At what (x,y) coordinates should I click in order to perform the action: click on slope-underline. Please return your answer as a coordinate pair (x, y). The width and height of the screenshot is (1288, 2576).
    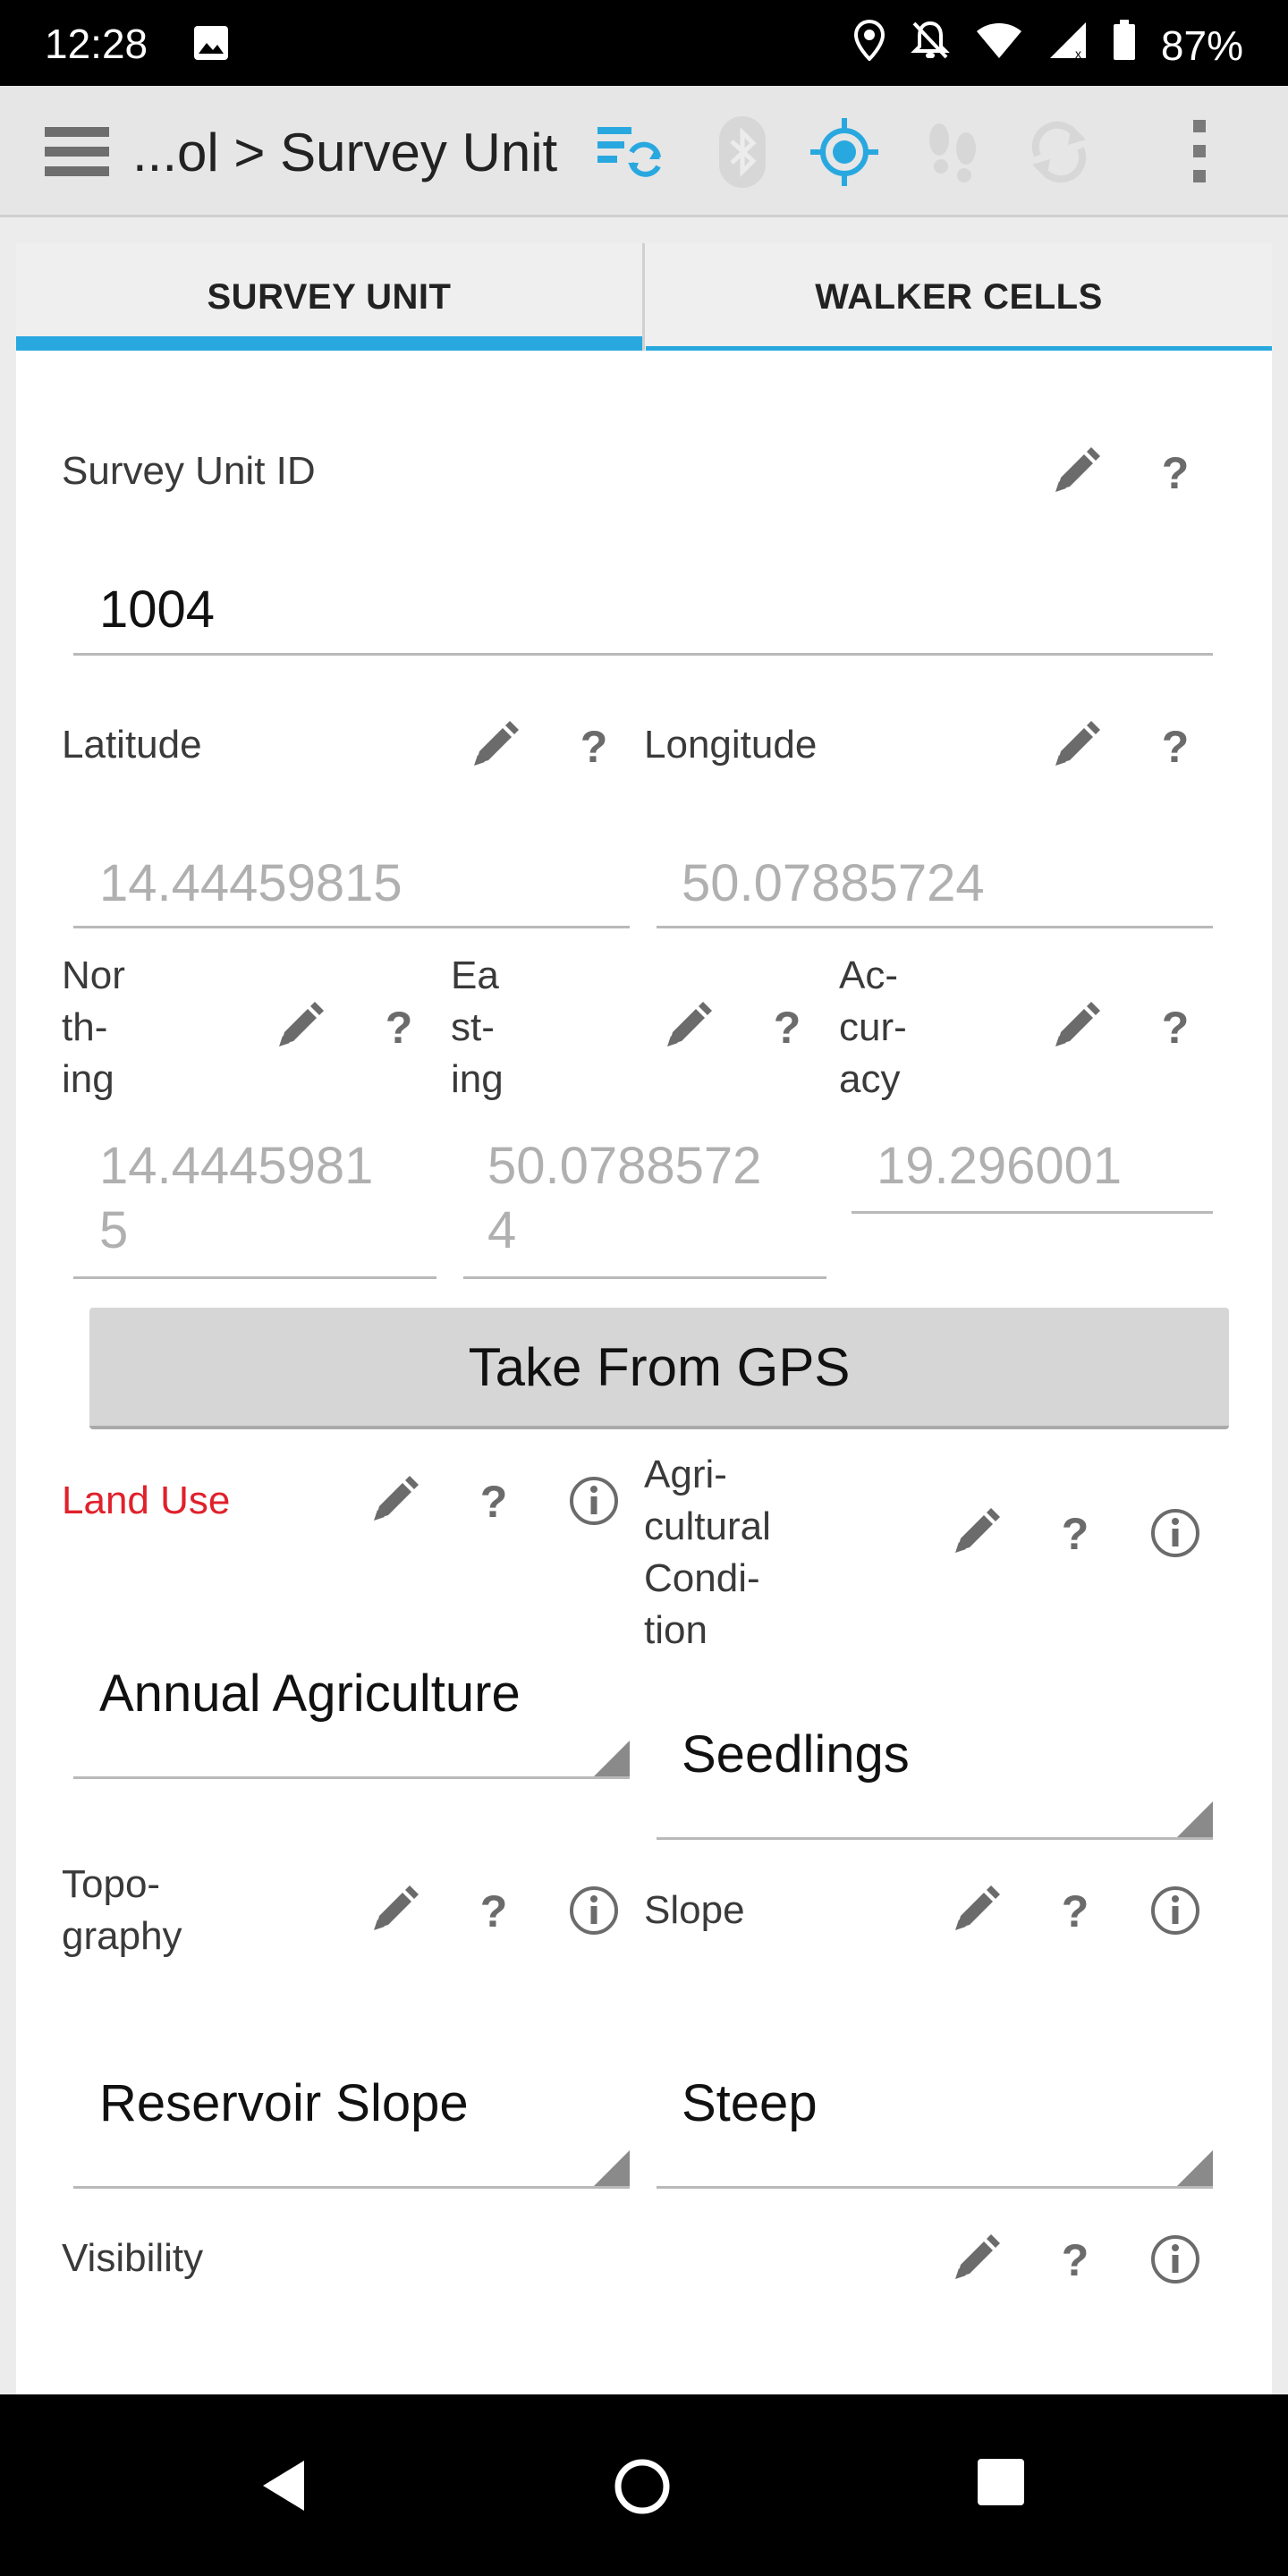
    Looking at the image, I should click on (935, 2187).